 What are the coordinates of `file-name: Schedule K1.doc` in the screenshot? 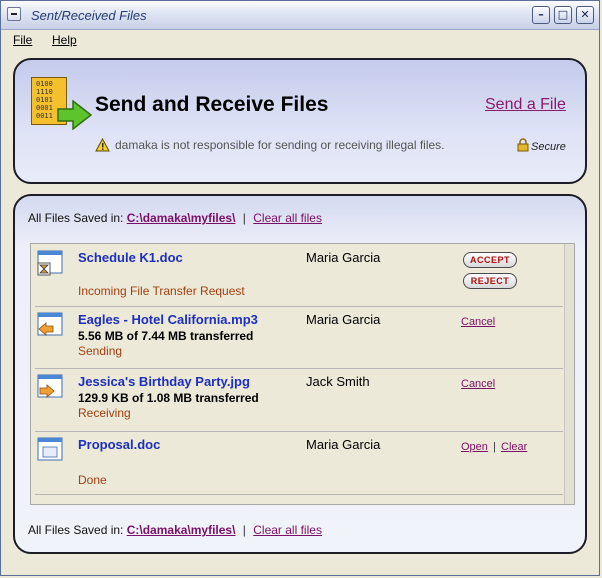 It's located at (130, 257).